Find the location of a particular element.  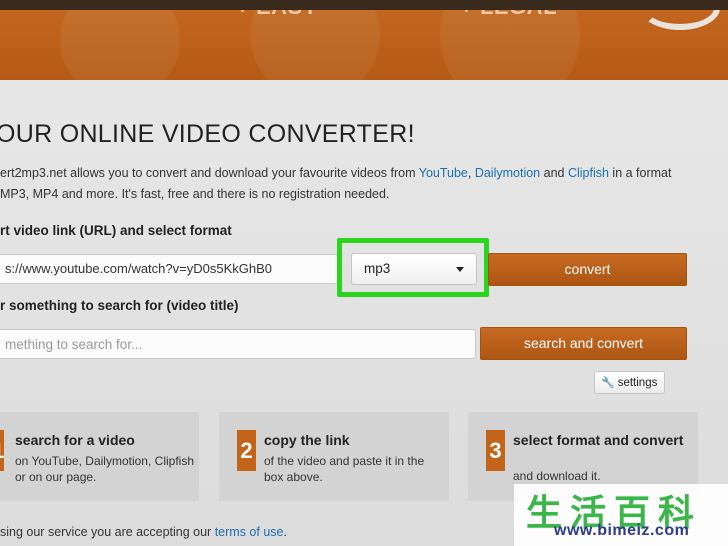

clipfish-link: Clipfish is located at coordinates (588, 173).